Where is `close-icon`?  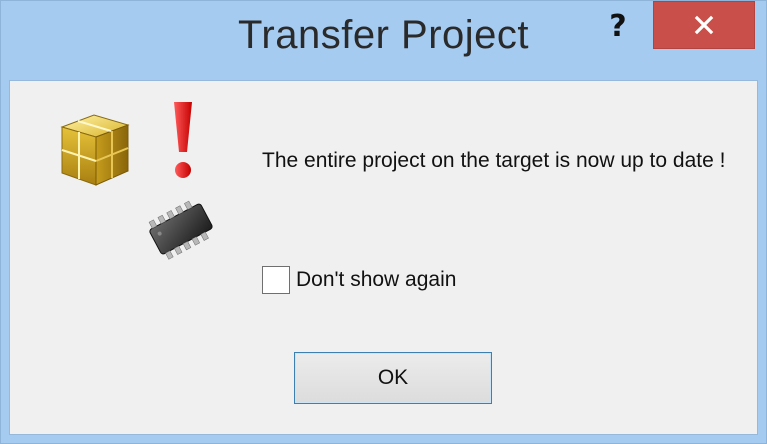 close-icon is located at coordinates (704, 25).